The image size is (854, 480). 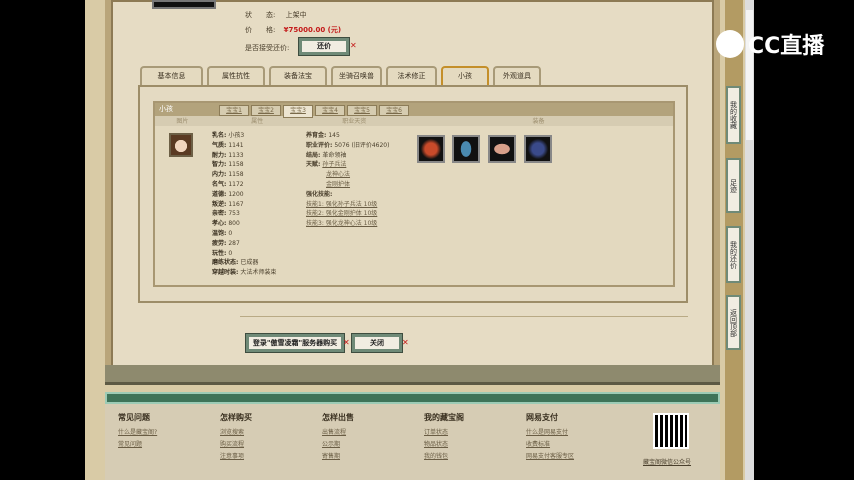 What do you see at coordinates (749, 240) in the screenshot?
I see `scrollbar` at bounding box center [749, 240].